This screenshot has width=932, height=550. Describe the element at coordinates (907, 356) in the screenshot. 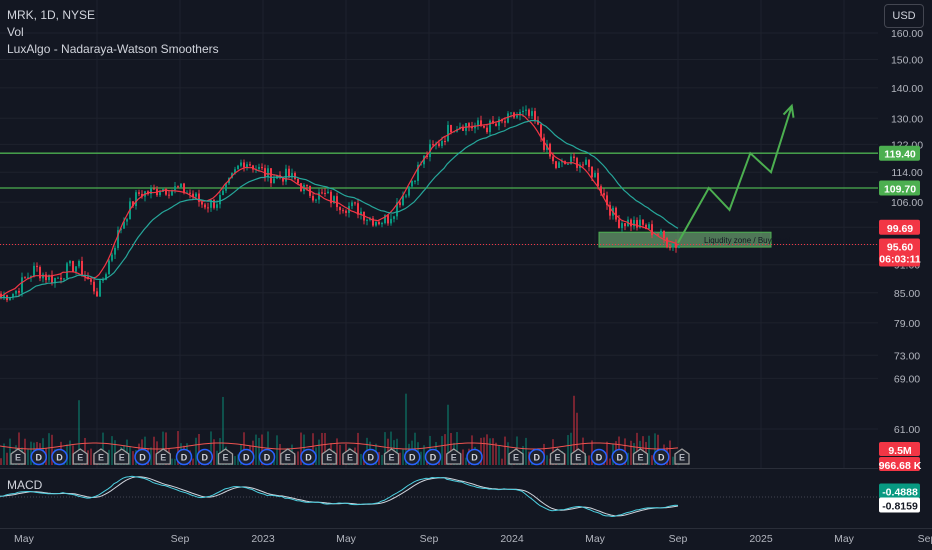

I see `price-tick-label: 73.00` at that location.